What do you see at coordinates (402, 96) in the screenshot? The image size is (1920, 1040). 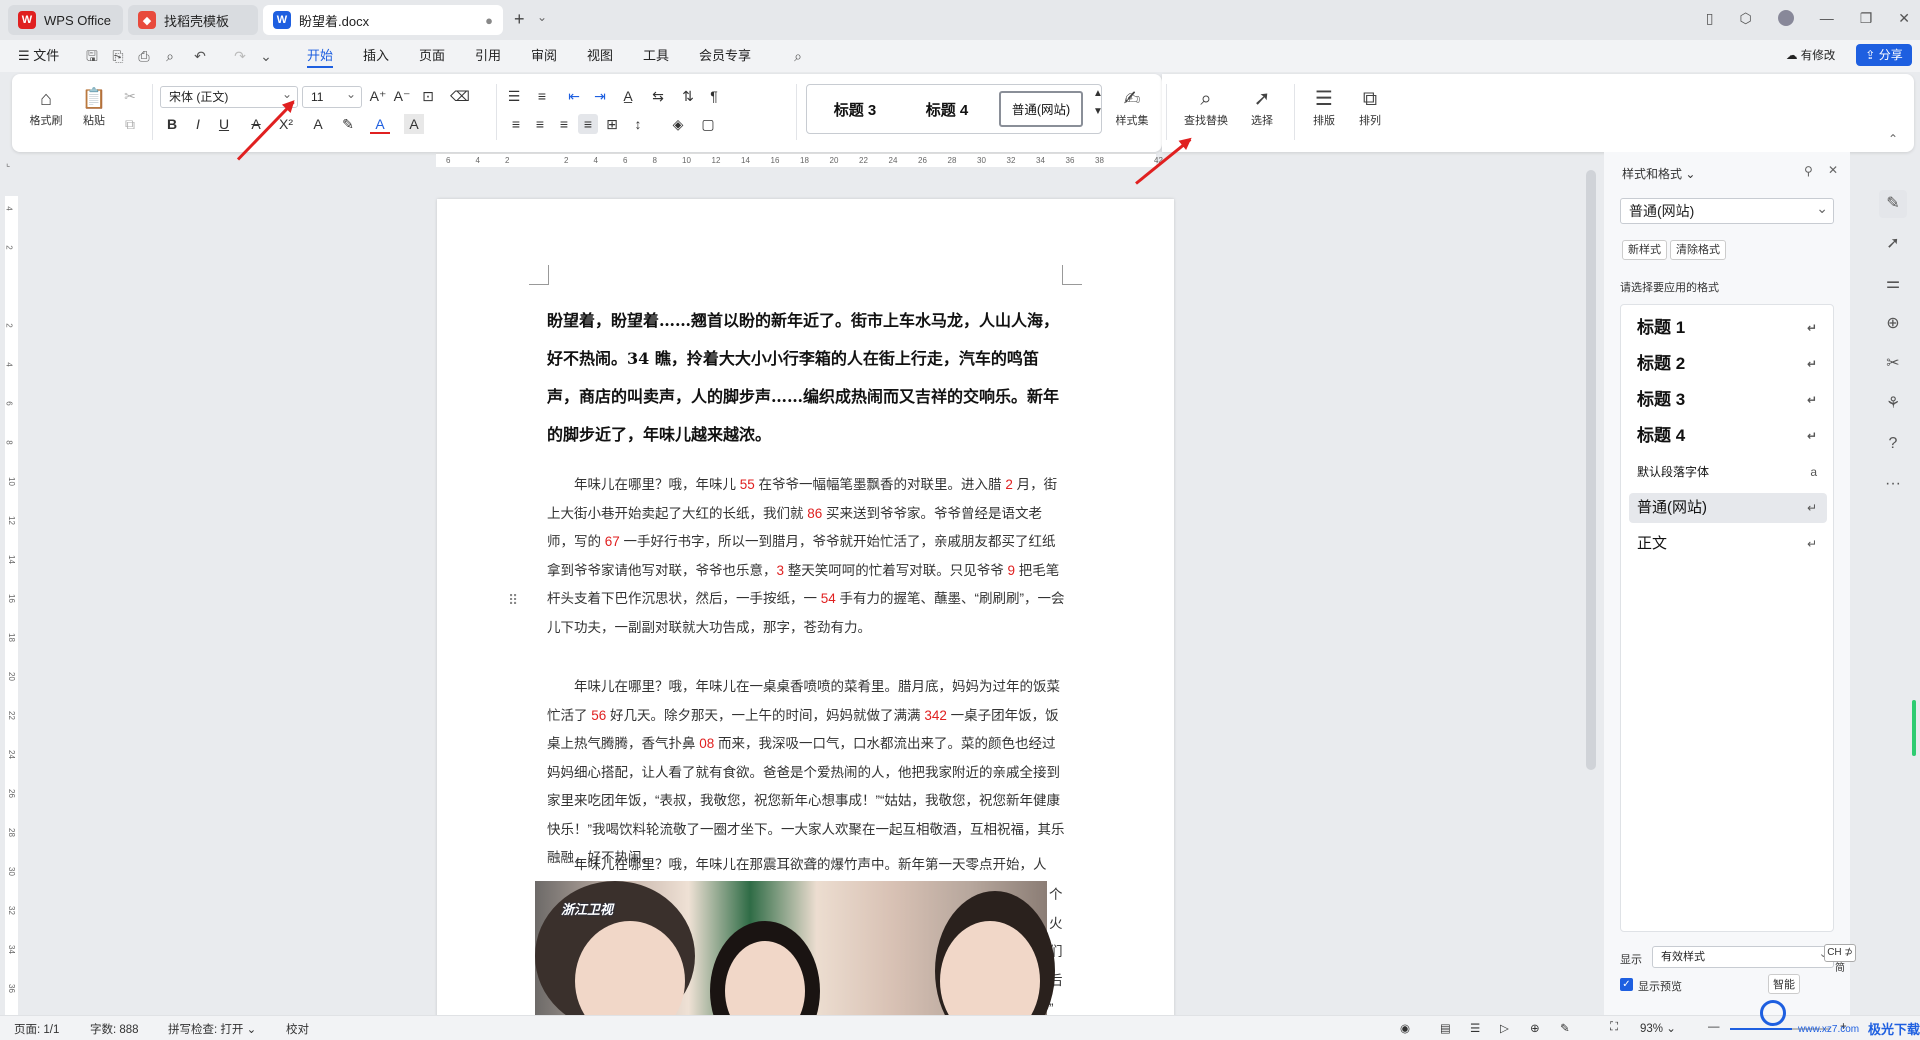 I see `shrink-font-icon: A⁻` at bounding box center [402, 96].